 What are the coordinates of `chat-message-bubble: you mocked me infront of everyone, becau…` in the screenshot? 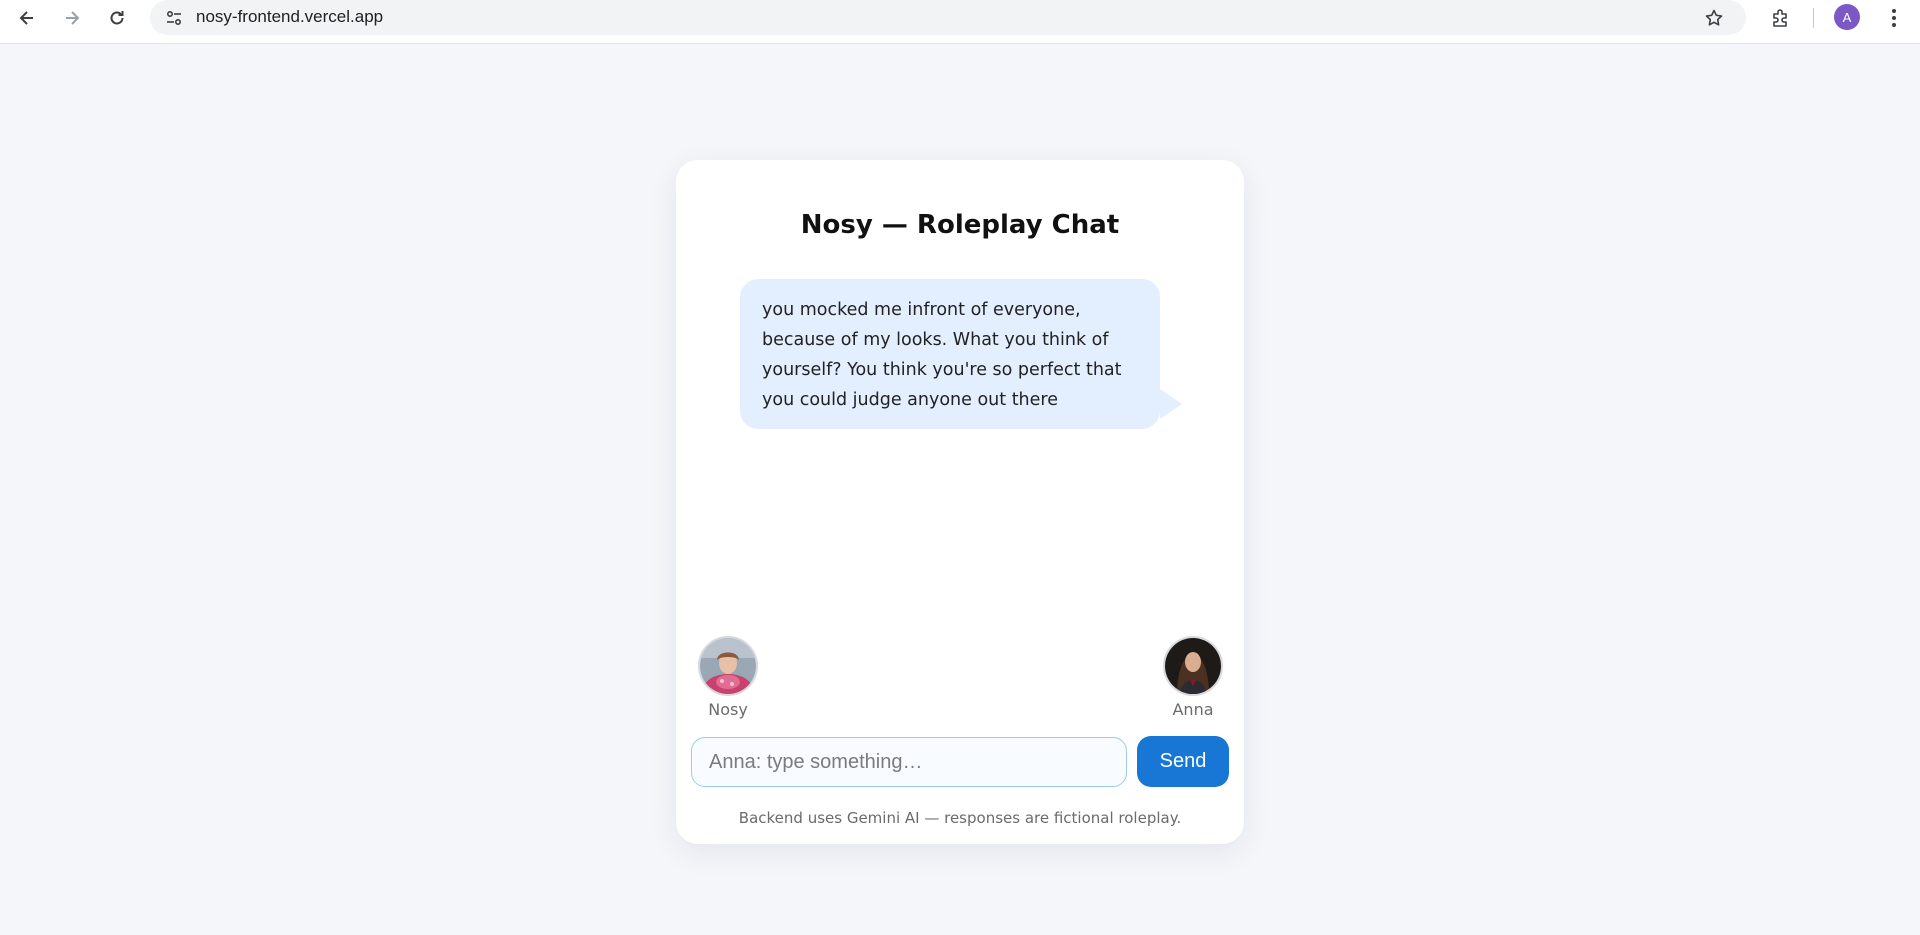 It's located at (950, 354).